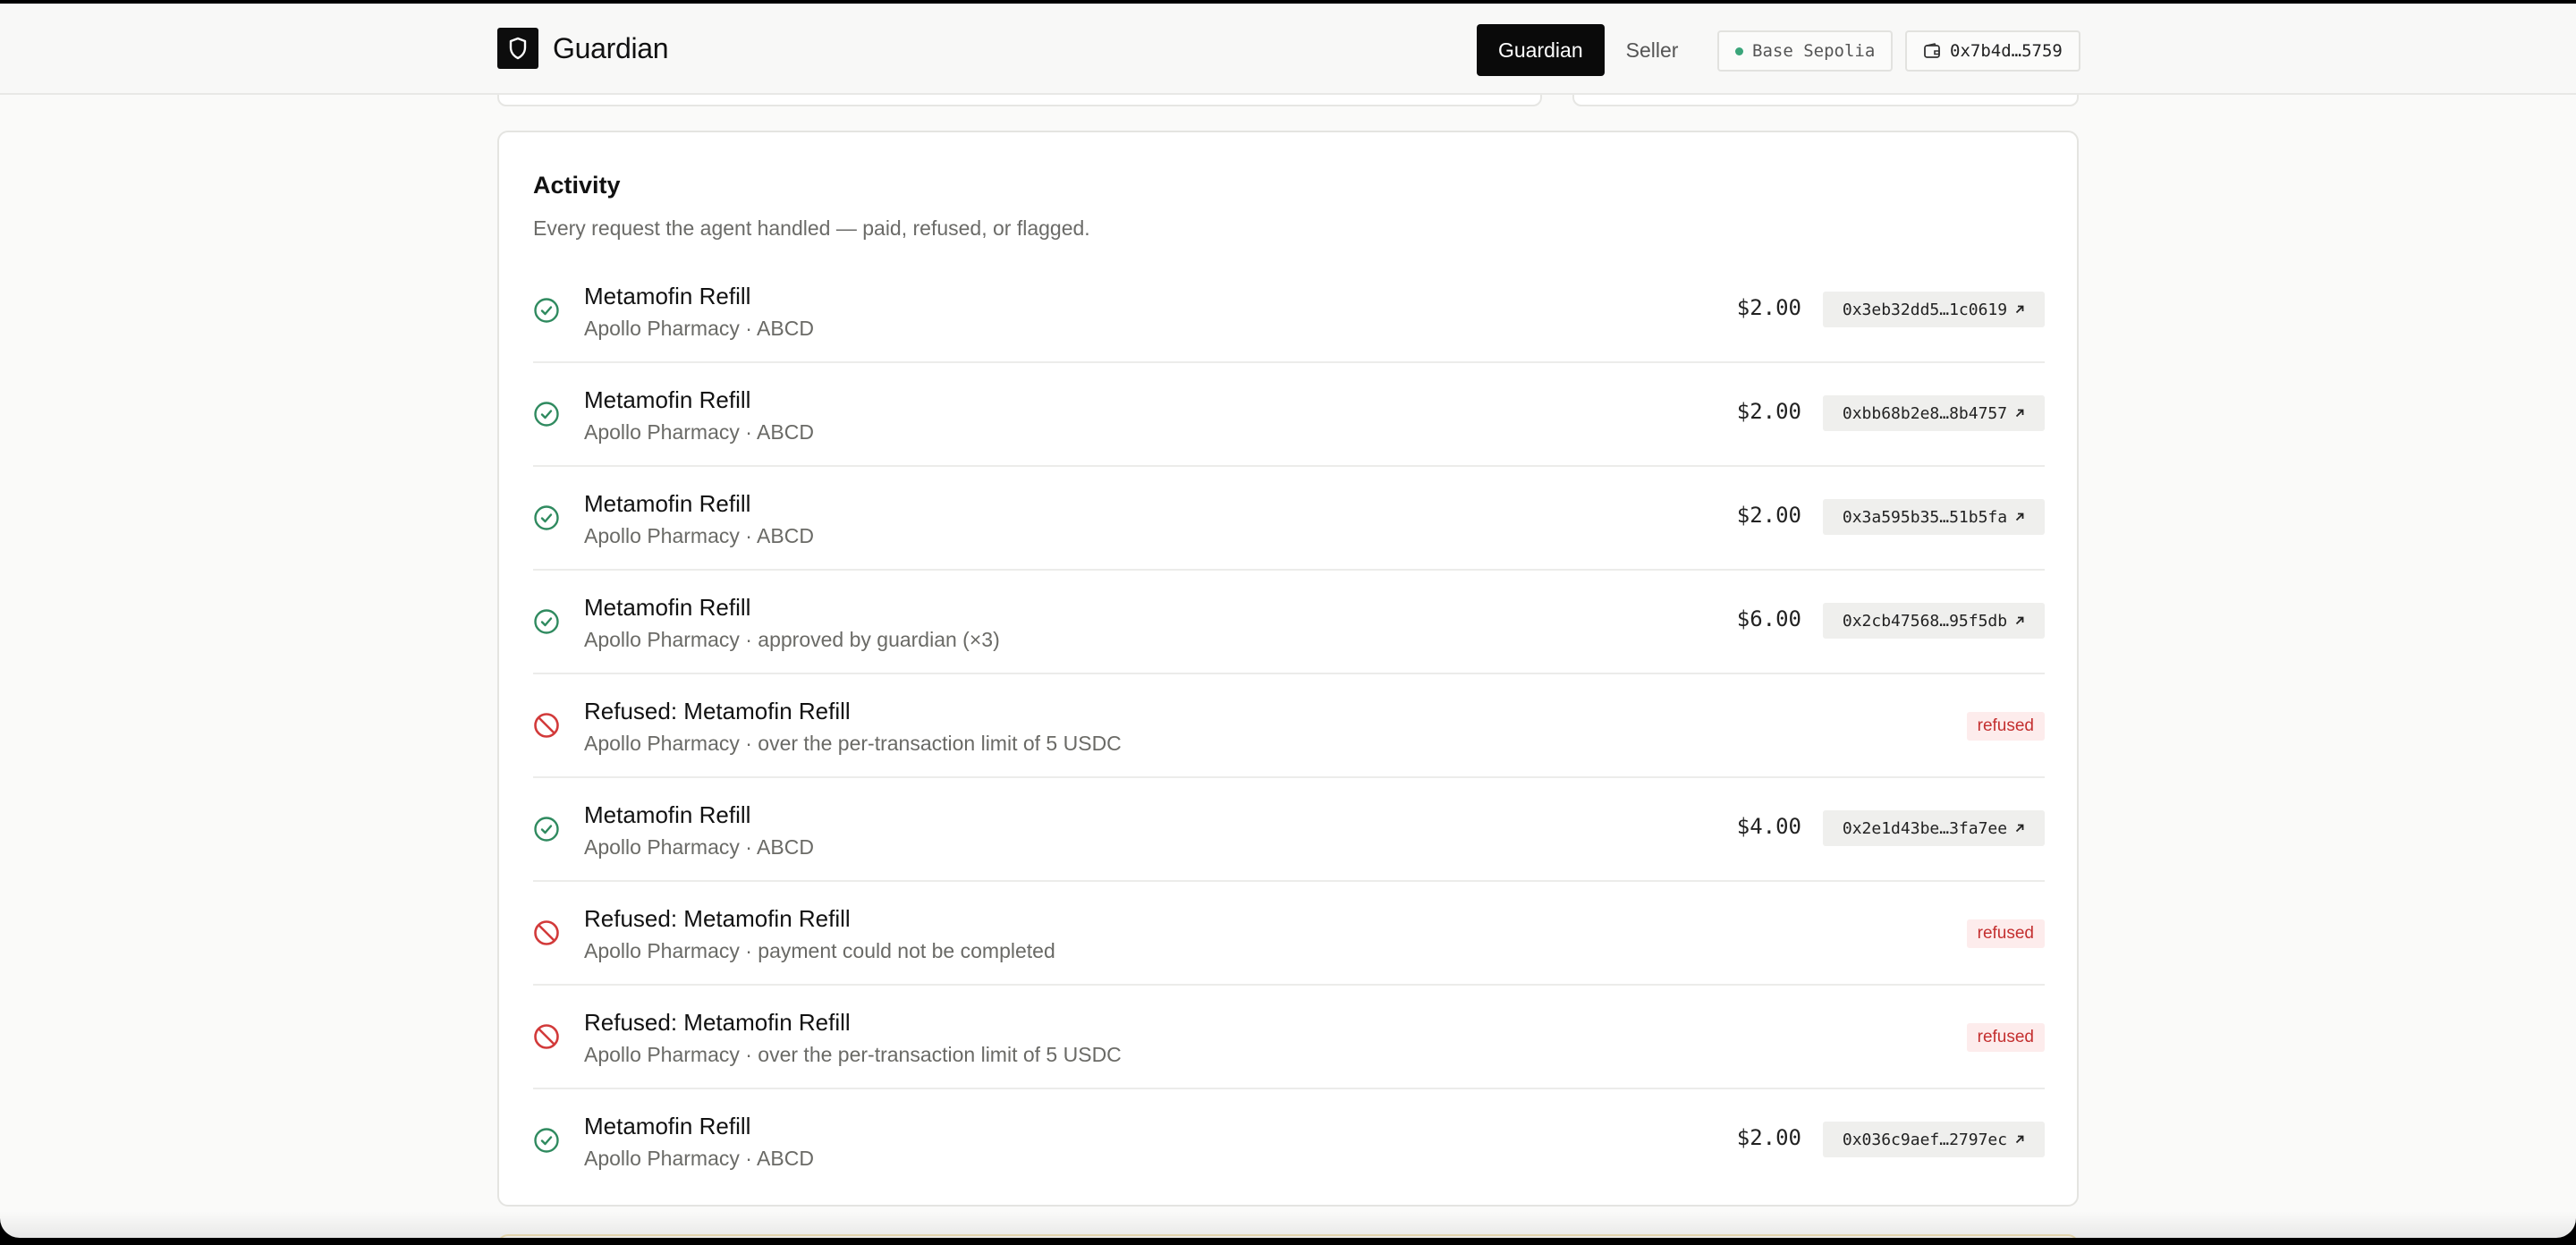 Image resolution: width=2576 pixels, height=1245 pixels. Describe the element at coordinates (1768, 619) in the screenshot. I see `row-amount: $6.00` at that location.